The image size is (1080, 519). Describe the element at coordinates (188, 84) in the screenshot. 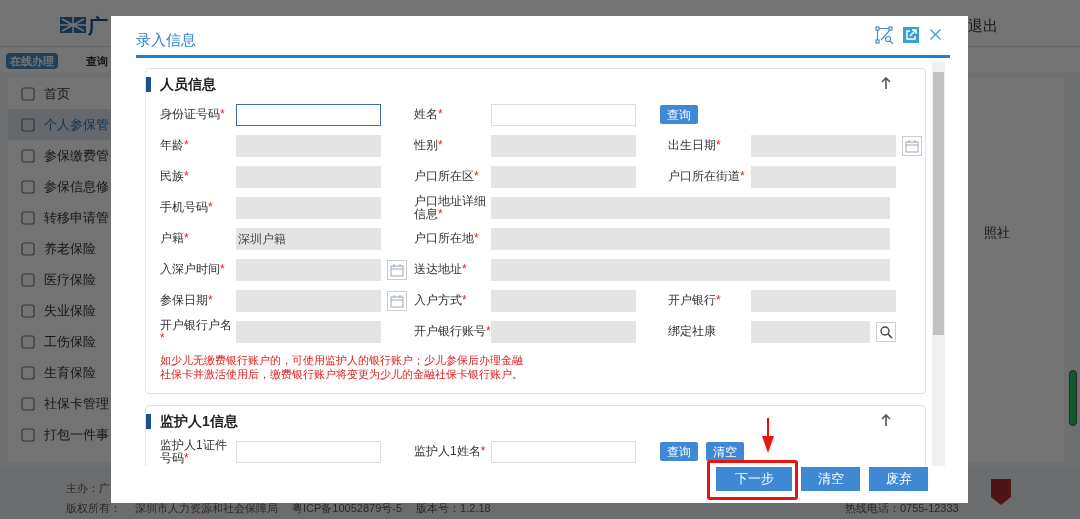

I see `section-title: 人员信息` at that location.